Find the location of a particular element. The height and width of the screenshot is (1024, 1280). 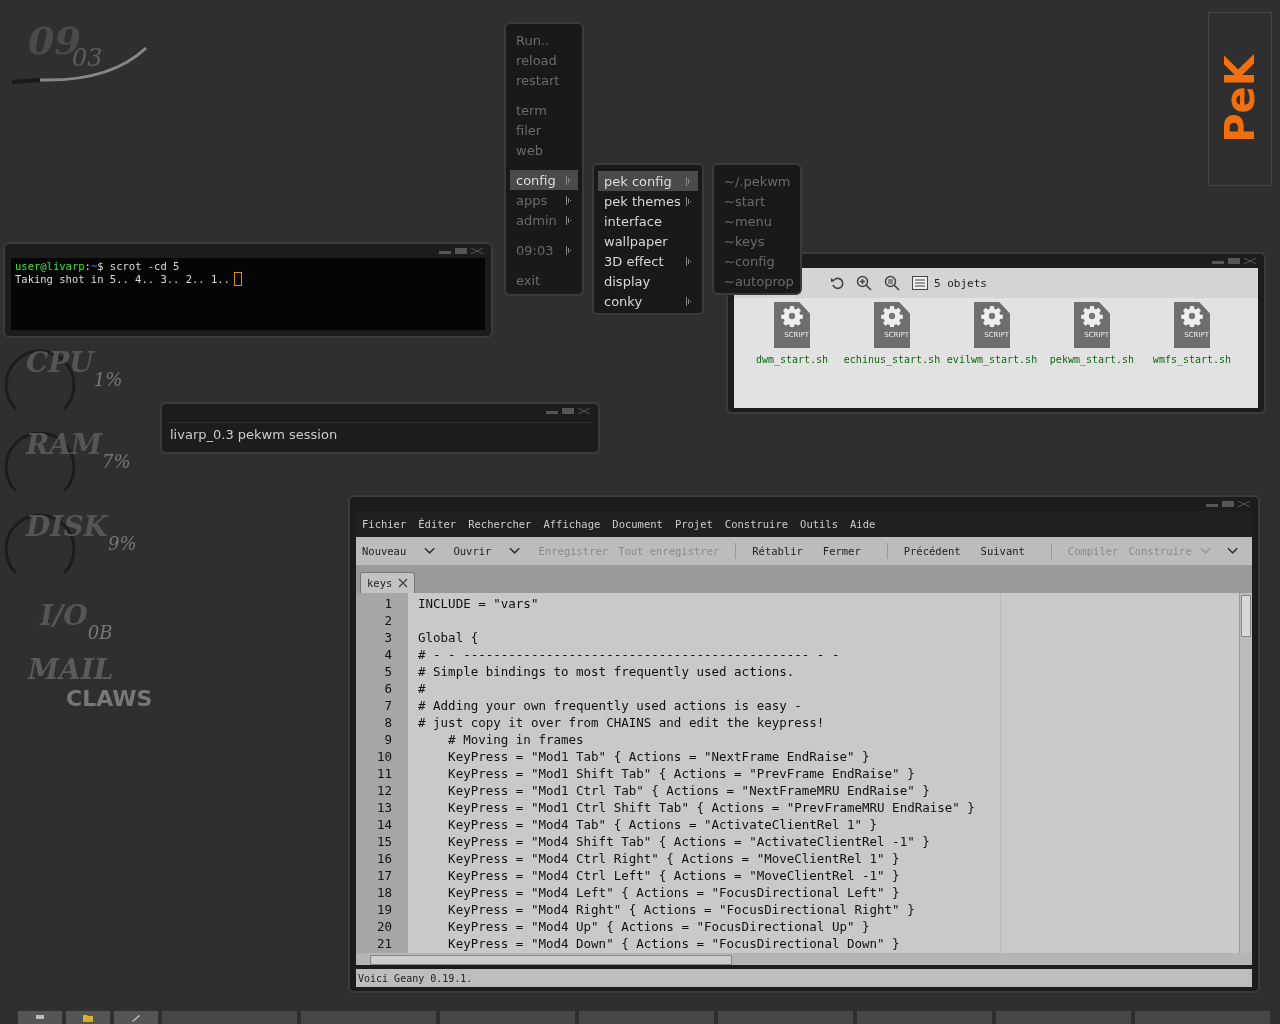

line-number: 13 is located at coordinates (384, 807).